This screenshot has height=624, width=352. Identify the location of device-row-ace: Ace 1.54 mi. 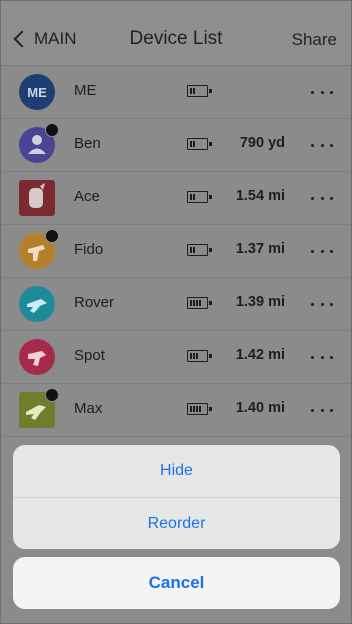
(176, 198).